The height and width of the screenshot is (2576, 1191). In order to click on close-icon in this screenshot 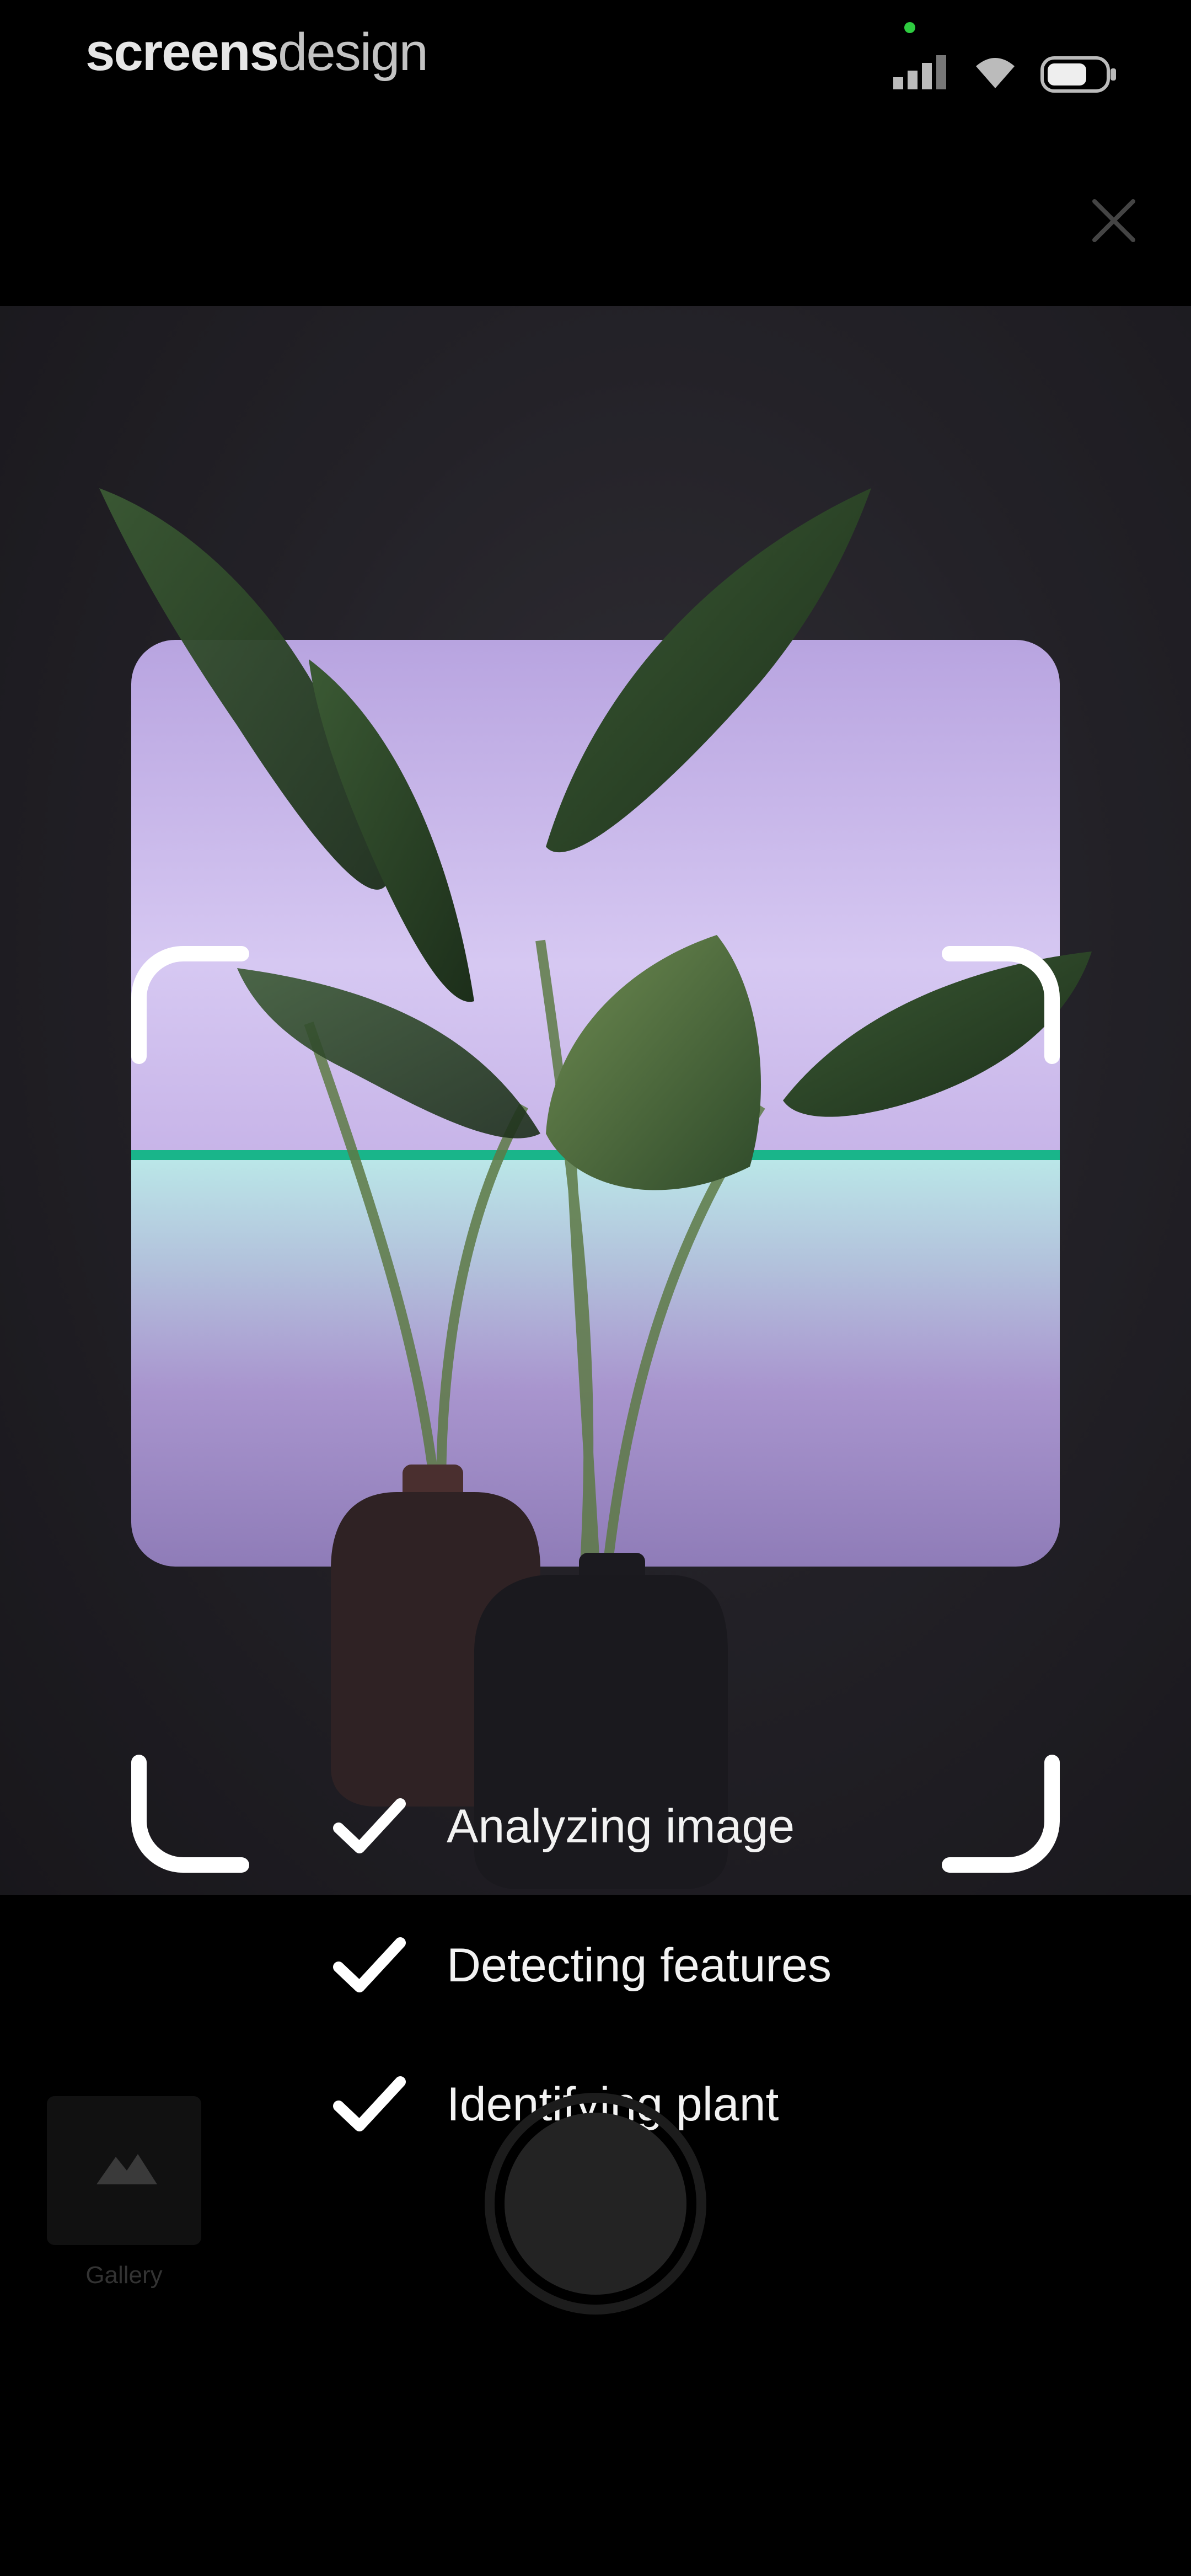, I will do `click(1114, 221)`.